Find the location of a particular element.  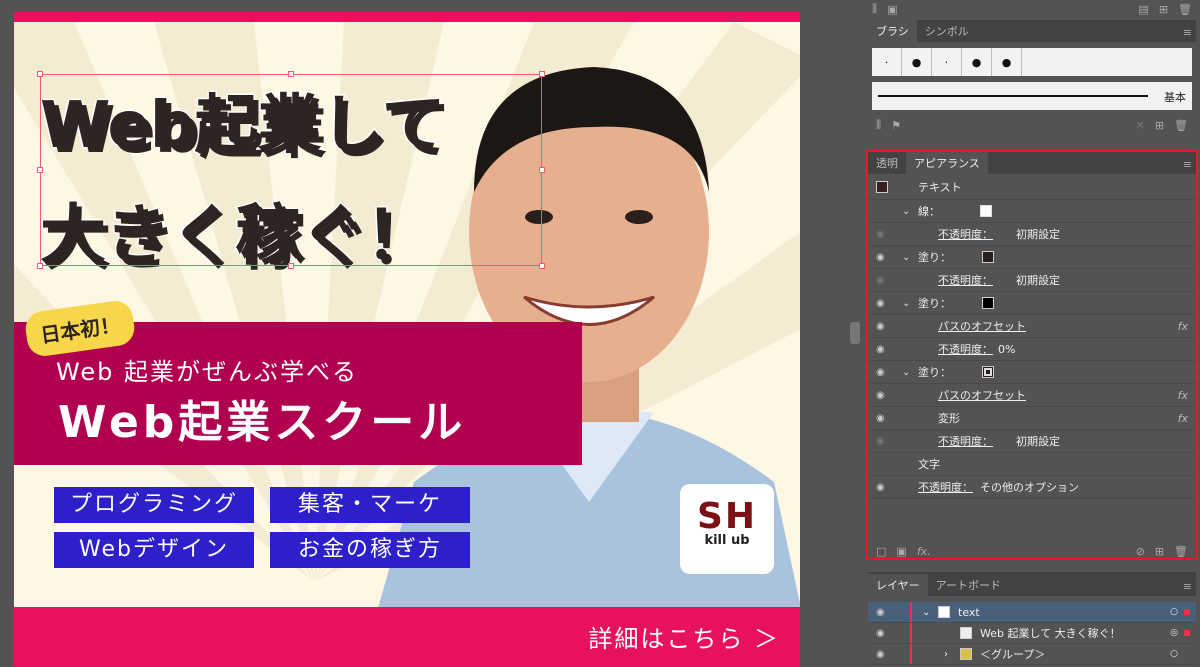

brush-panel-footer: ⫼ ⚑ ✕ ⊞ 🗑 is located at coordinates (1032, 125).